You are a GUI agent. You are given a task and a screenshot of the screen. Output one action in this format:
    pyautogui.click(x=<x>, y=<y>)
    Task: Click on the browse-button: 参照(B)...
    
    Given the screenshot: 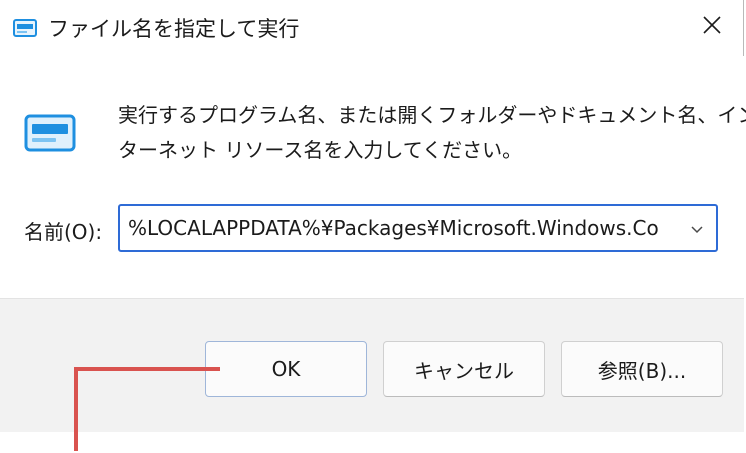 What is the action you would take?
    pyautogui.click(x=642, y=369)
    